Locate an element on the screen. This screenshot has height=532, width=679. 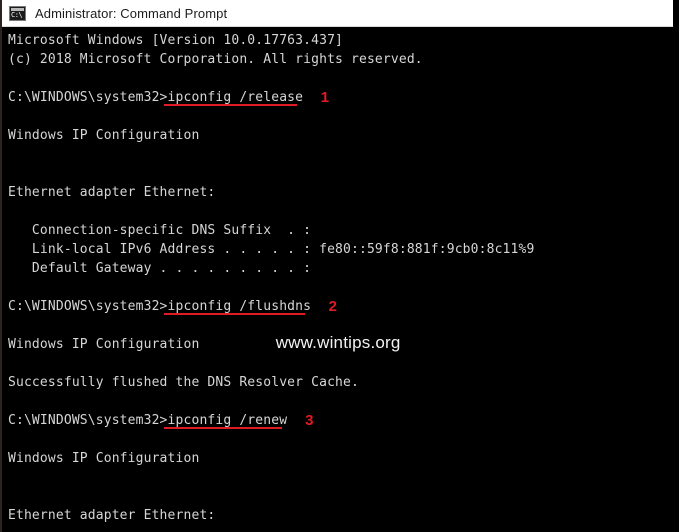
window-titlebar: C:\ Administrator: Command Prompt is located at coordinates (337, 13).